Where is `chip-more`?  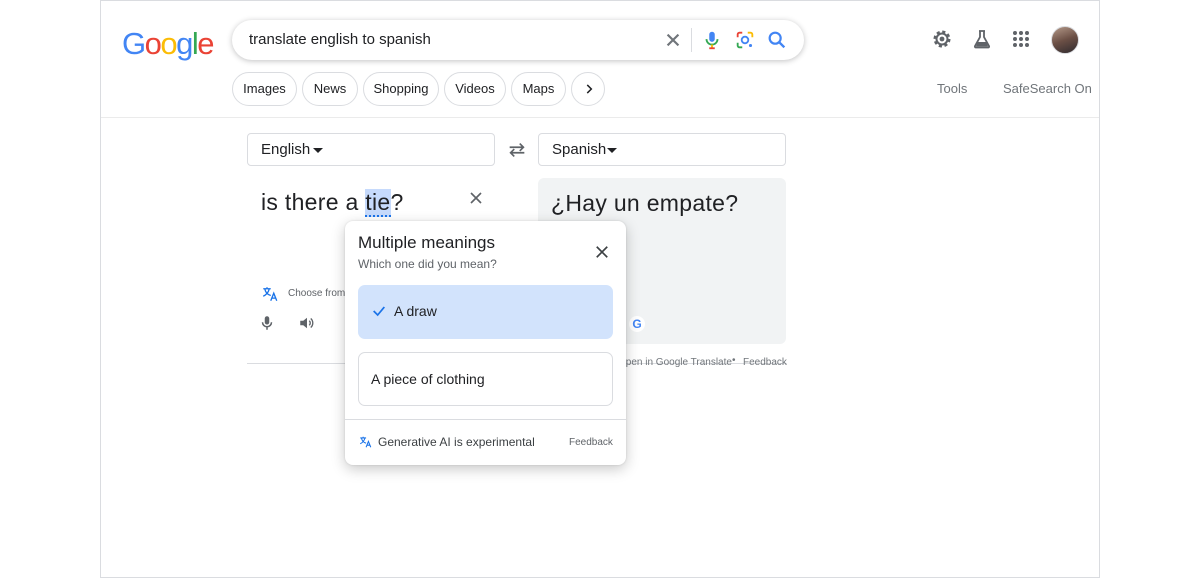
chip-more is located at coordinates (588, 89).